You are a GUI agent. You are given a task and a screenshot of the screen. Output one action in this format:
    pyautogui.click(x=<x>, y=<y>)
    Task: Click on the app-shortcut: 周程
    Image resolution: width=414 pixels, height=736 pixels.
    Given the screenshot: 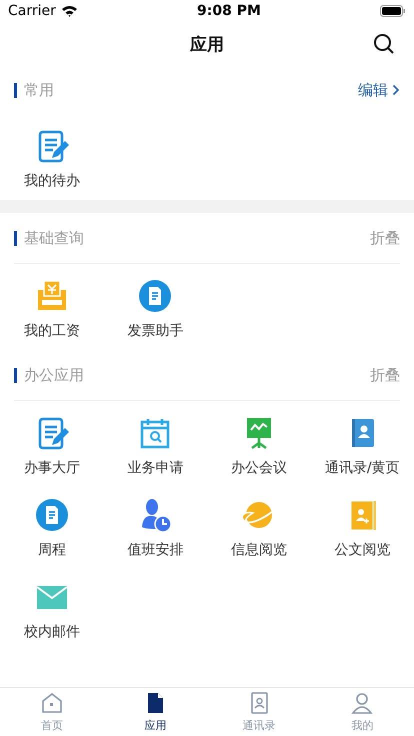 What is the action you would take?
    pyautogui.click(x=52, y=528)
    